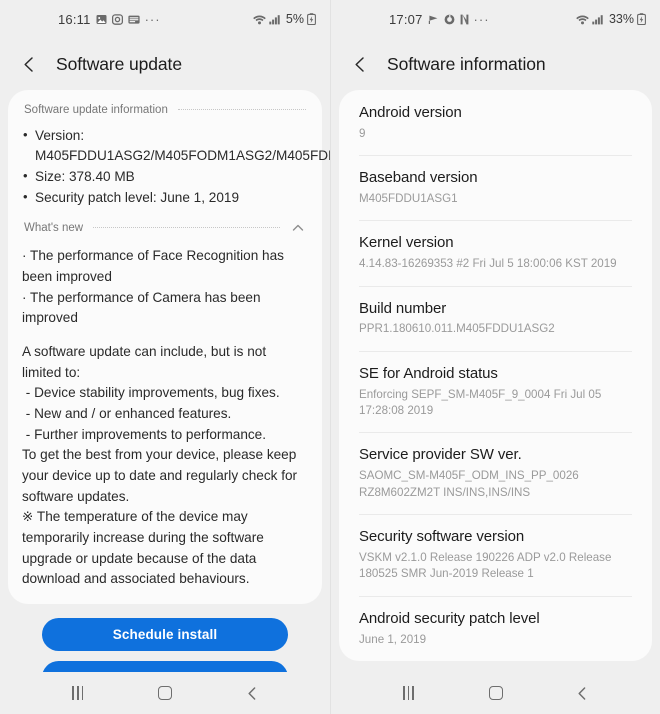 This screenshot has height=714, width=660. What do you see at coordinates (362, 133) in the screenshot?
I see `row-value: 9` at bounding box center [362, 133].